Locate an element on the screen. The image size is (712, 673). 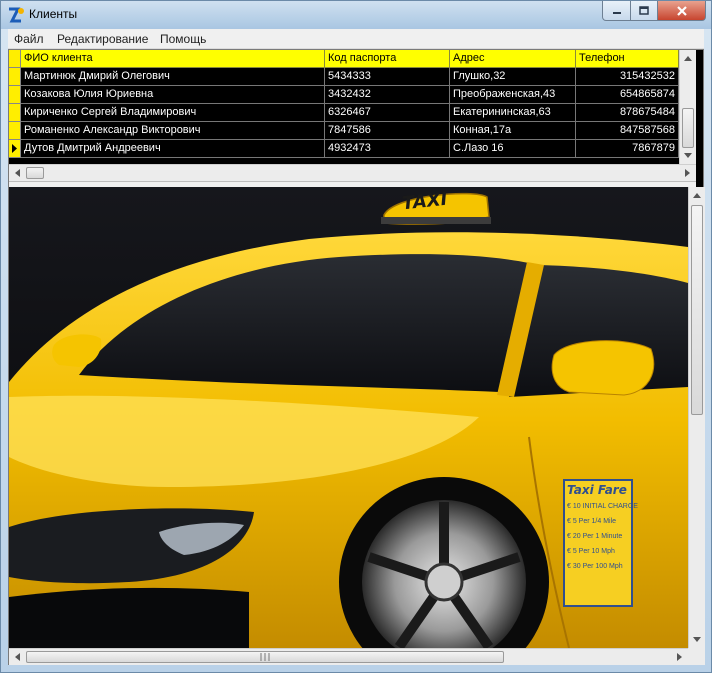
row-indicator-current is located at coordinates (15, 149).